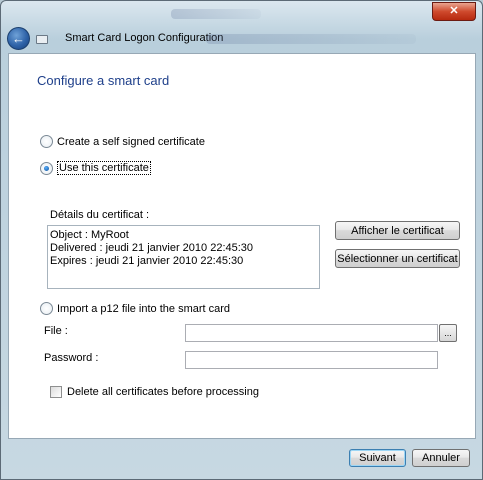  Describe the element at coordinates (103, 80) in the screenshot. I see `page-heading: Configure a smart card` at that location.